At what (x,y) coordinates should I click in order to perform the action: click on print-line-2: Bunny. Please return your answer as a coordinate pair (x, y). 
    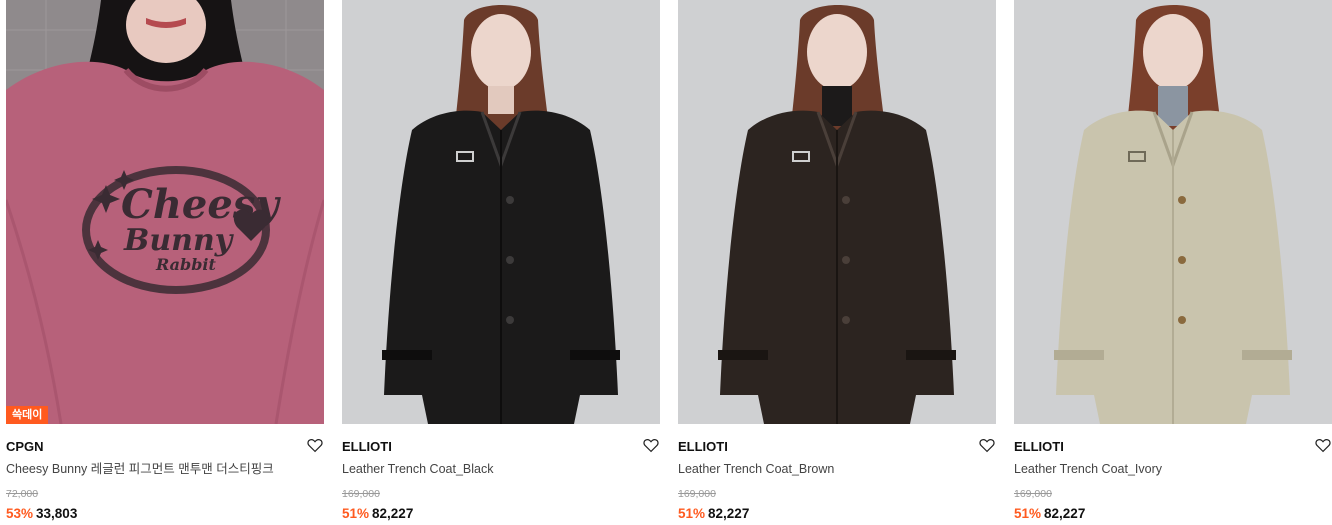
    Looking at the image, I should click on (179, 240).